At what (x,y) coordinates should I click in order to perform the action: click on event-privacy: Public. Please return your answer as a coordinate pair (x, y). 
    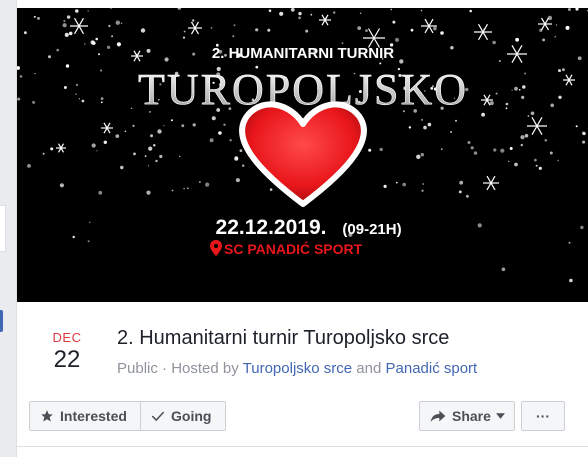
    Looking at the image, I should click on (137, 368).